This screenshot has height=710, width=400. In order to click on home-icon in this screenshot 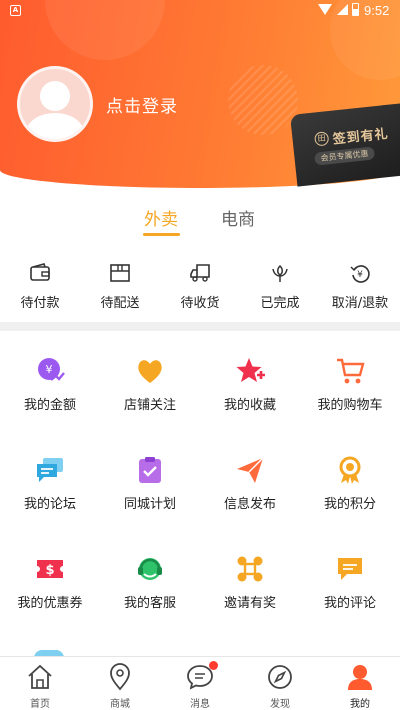, I will do `click(40, 677)`.